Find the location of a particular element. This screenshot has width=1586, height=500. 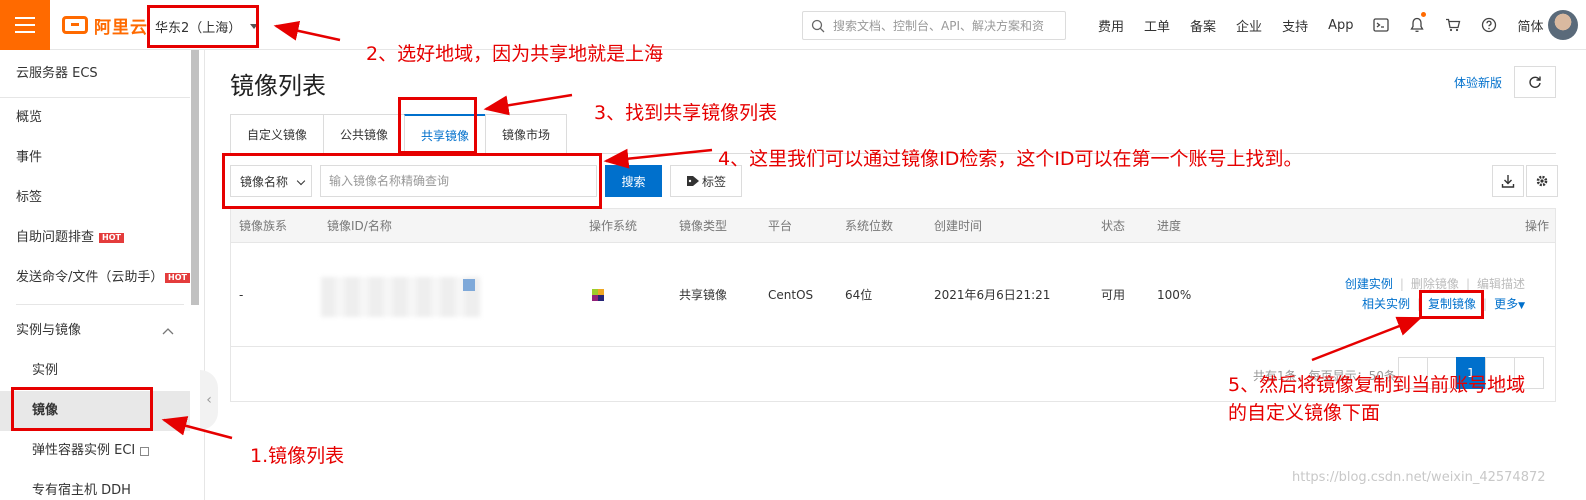

global-search is located at coordinates (934, 25).